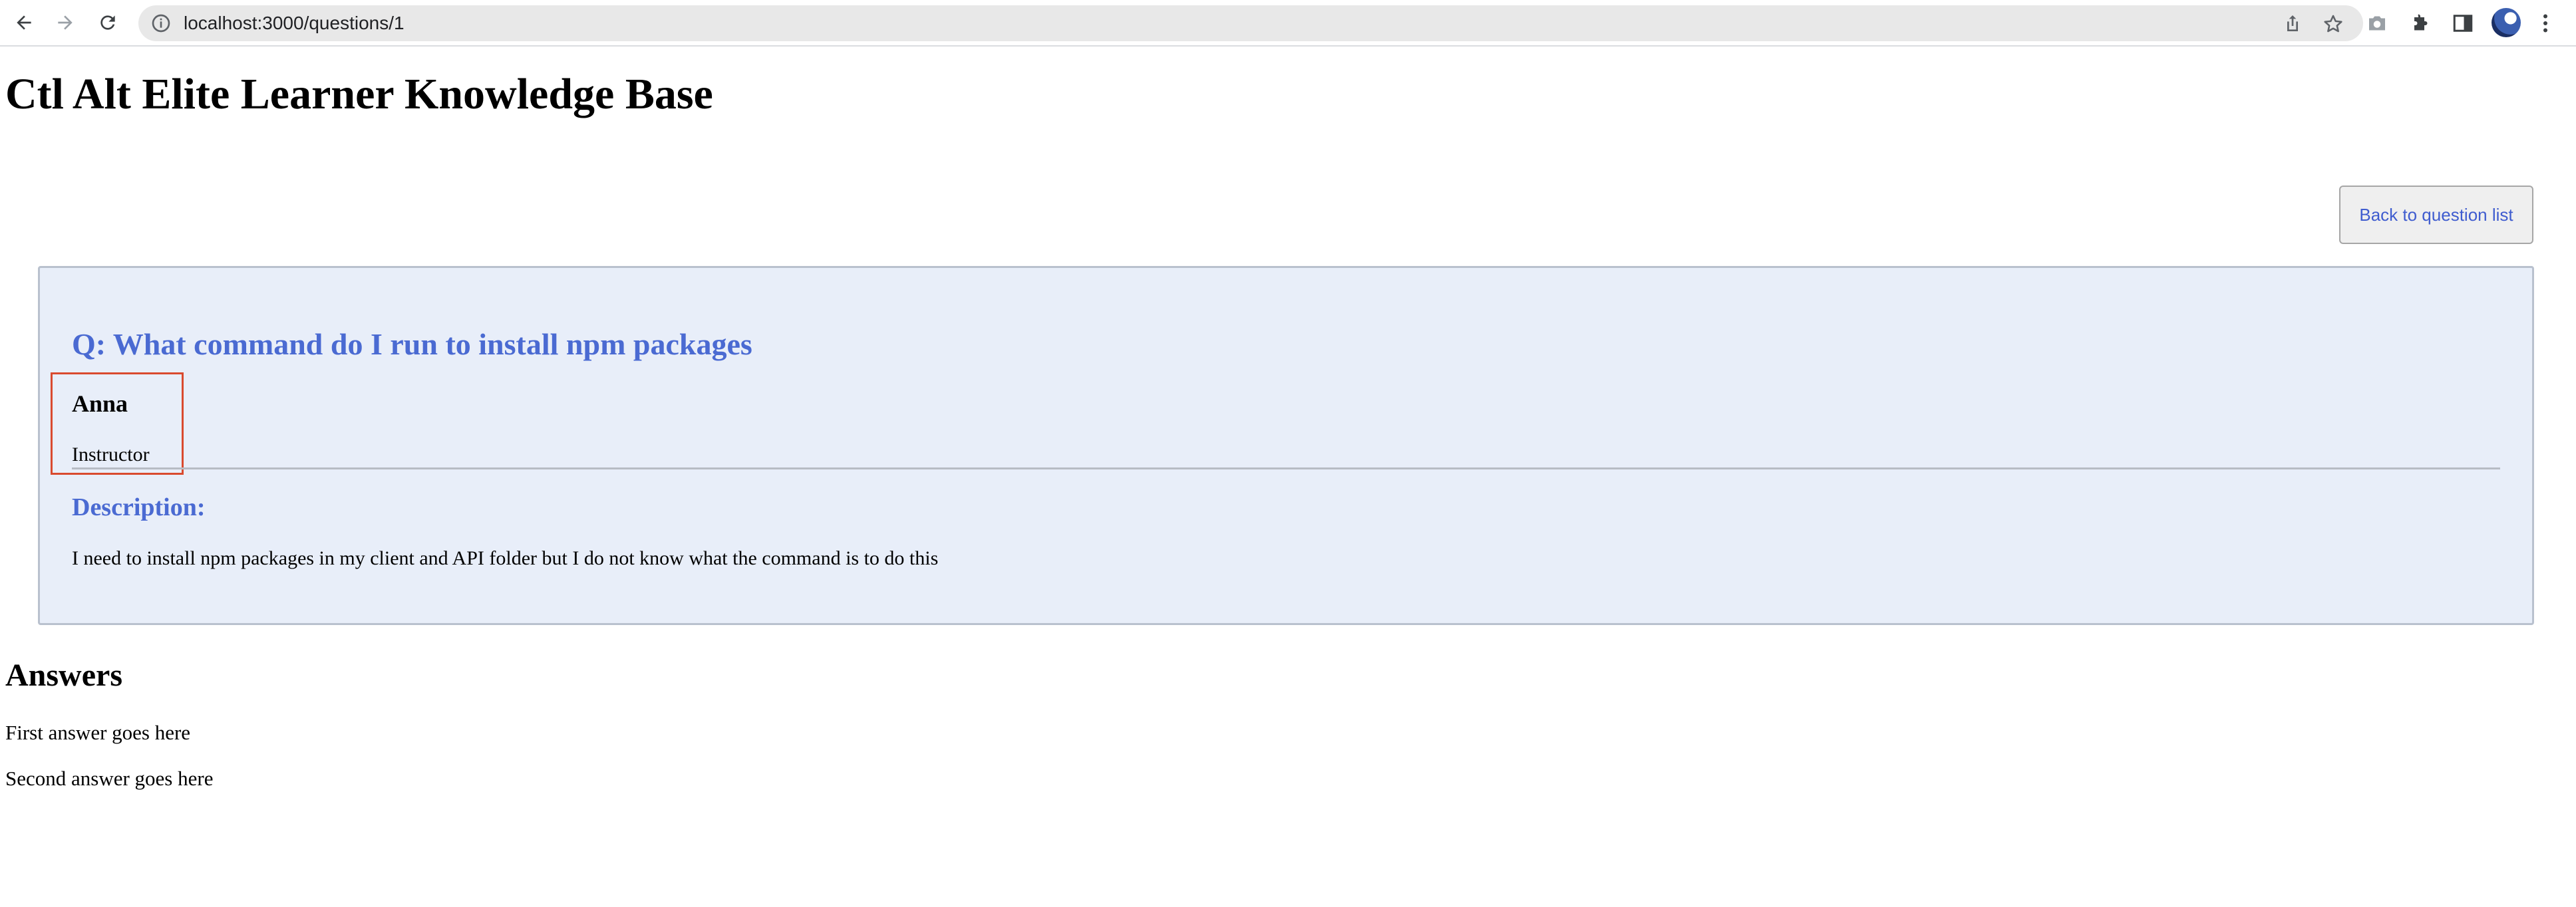 The height and width of the screenshot is (907, 2576). What do you see at coordinates (107, 22) in the screenshot?
I see `reload-icon` at bounding box center [107, 22].